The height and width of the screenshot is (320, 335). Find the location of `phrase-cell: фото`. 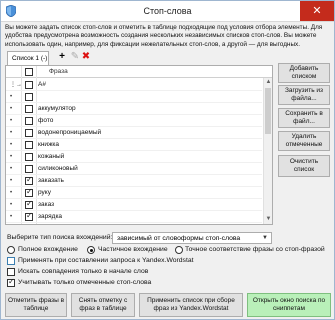

phrase-cell: фото is located at coordinates (46, 120).